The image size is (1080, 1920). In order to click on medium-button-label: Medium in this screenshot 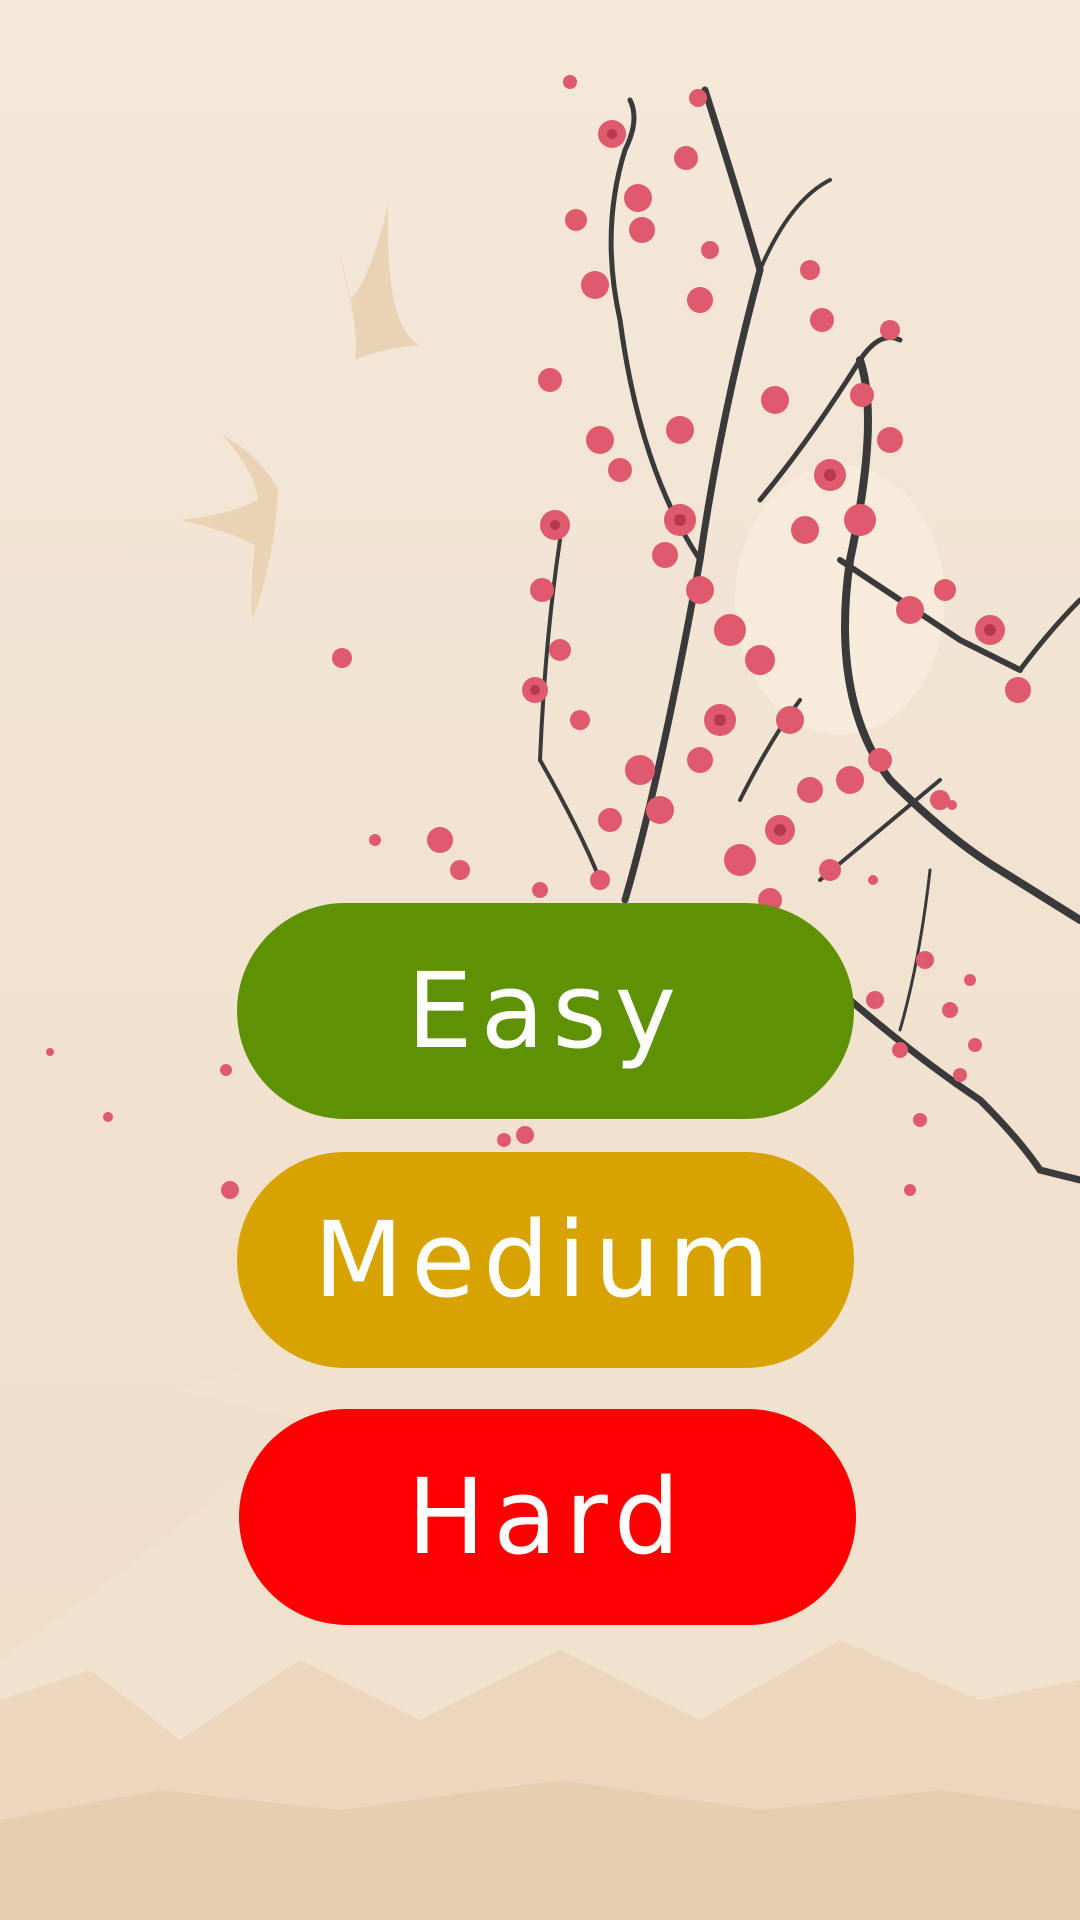, I will do `click(545, 1260)`.